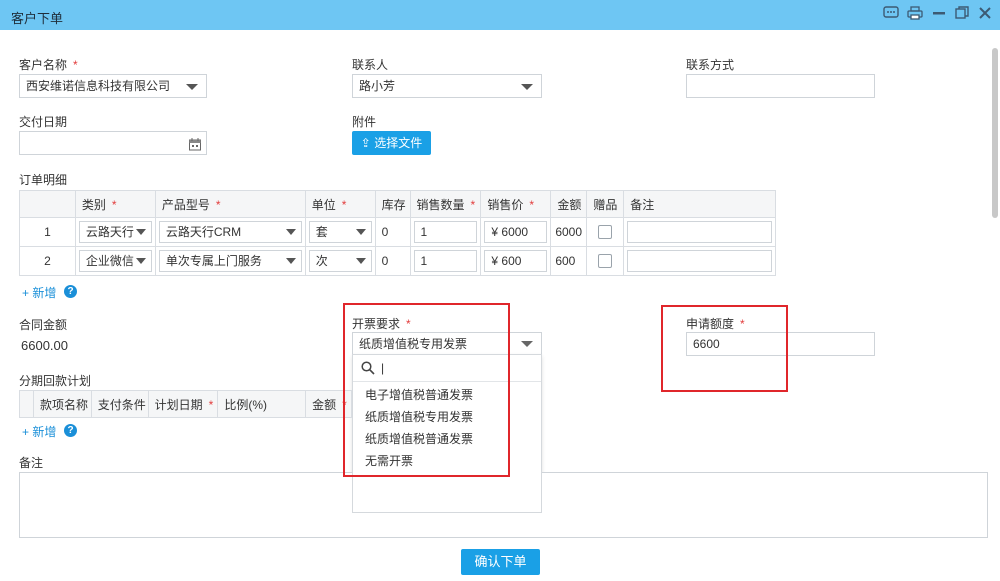 The image size is (1000, 581). What do you see at coordinates (780, 86) in the screenshot?
I see `contact-method-input` at bounding box center [780, 86].